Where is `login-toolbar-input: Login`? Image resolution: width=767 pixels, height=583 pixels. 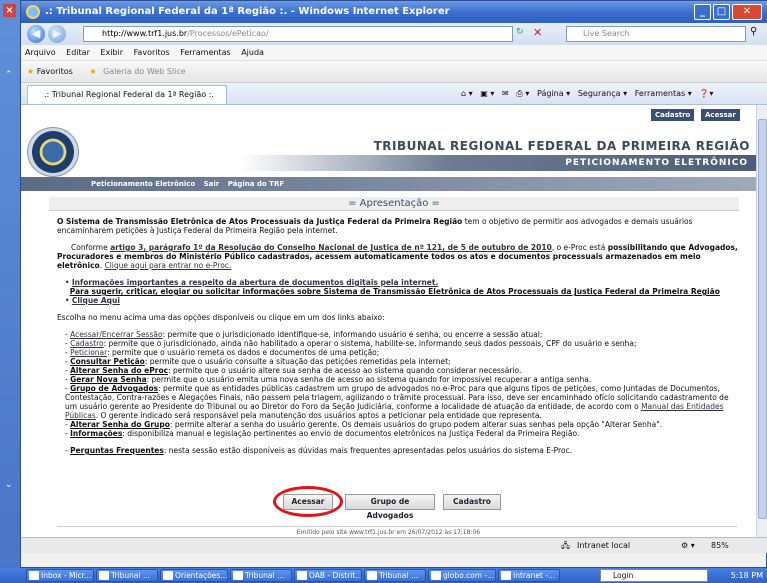
login-toolbar-input: Login is located at coordinates (654, 575).